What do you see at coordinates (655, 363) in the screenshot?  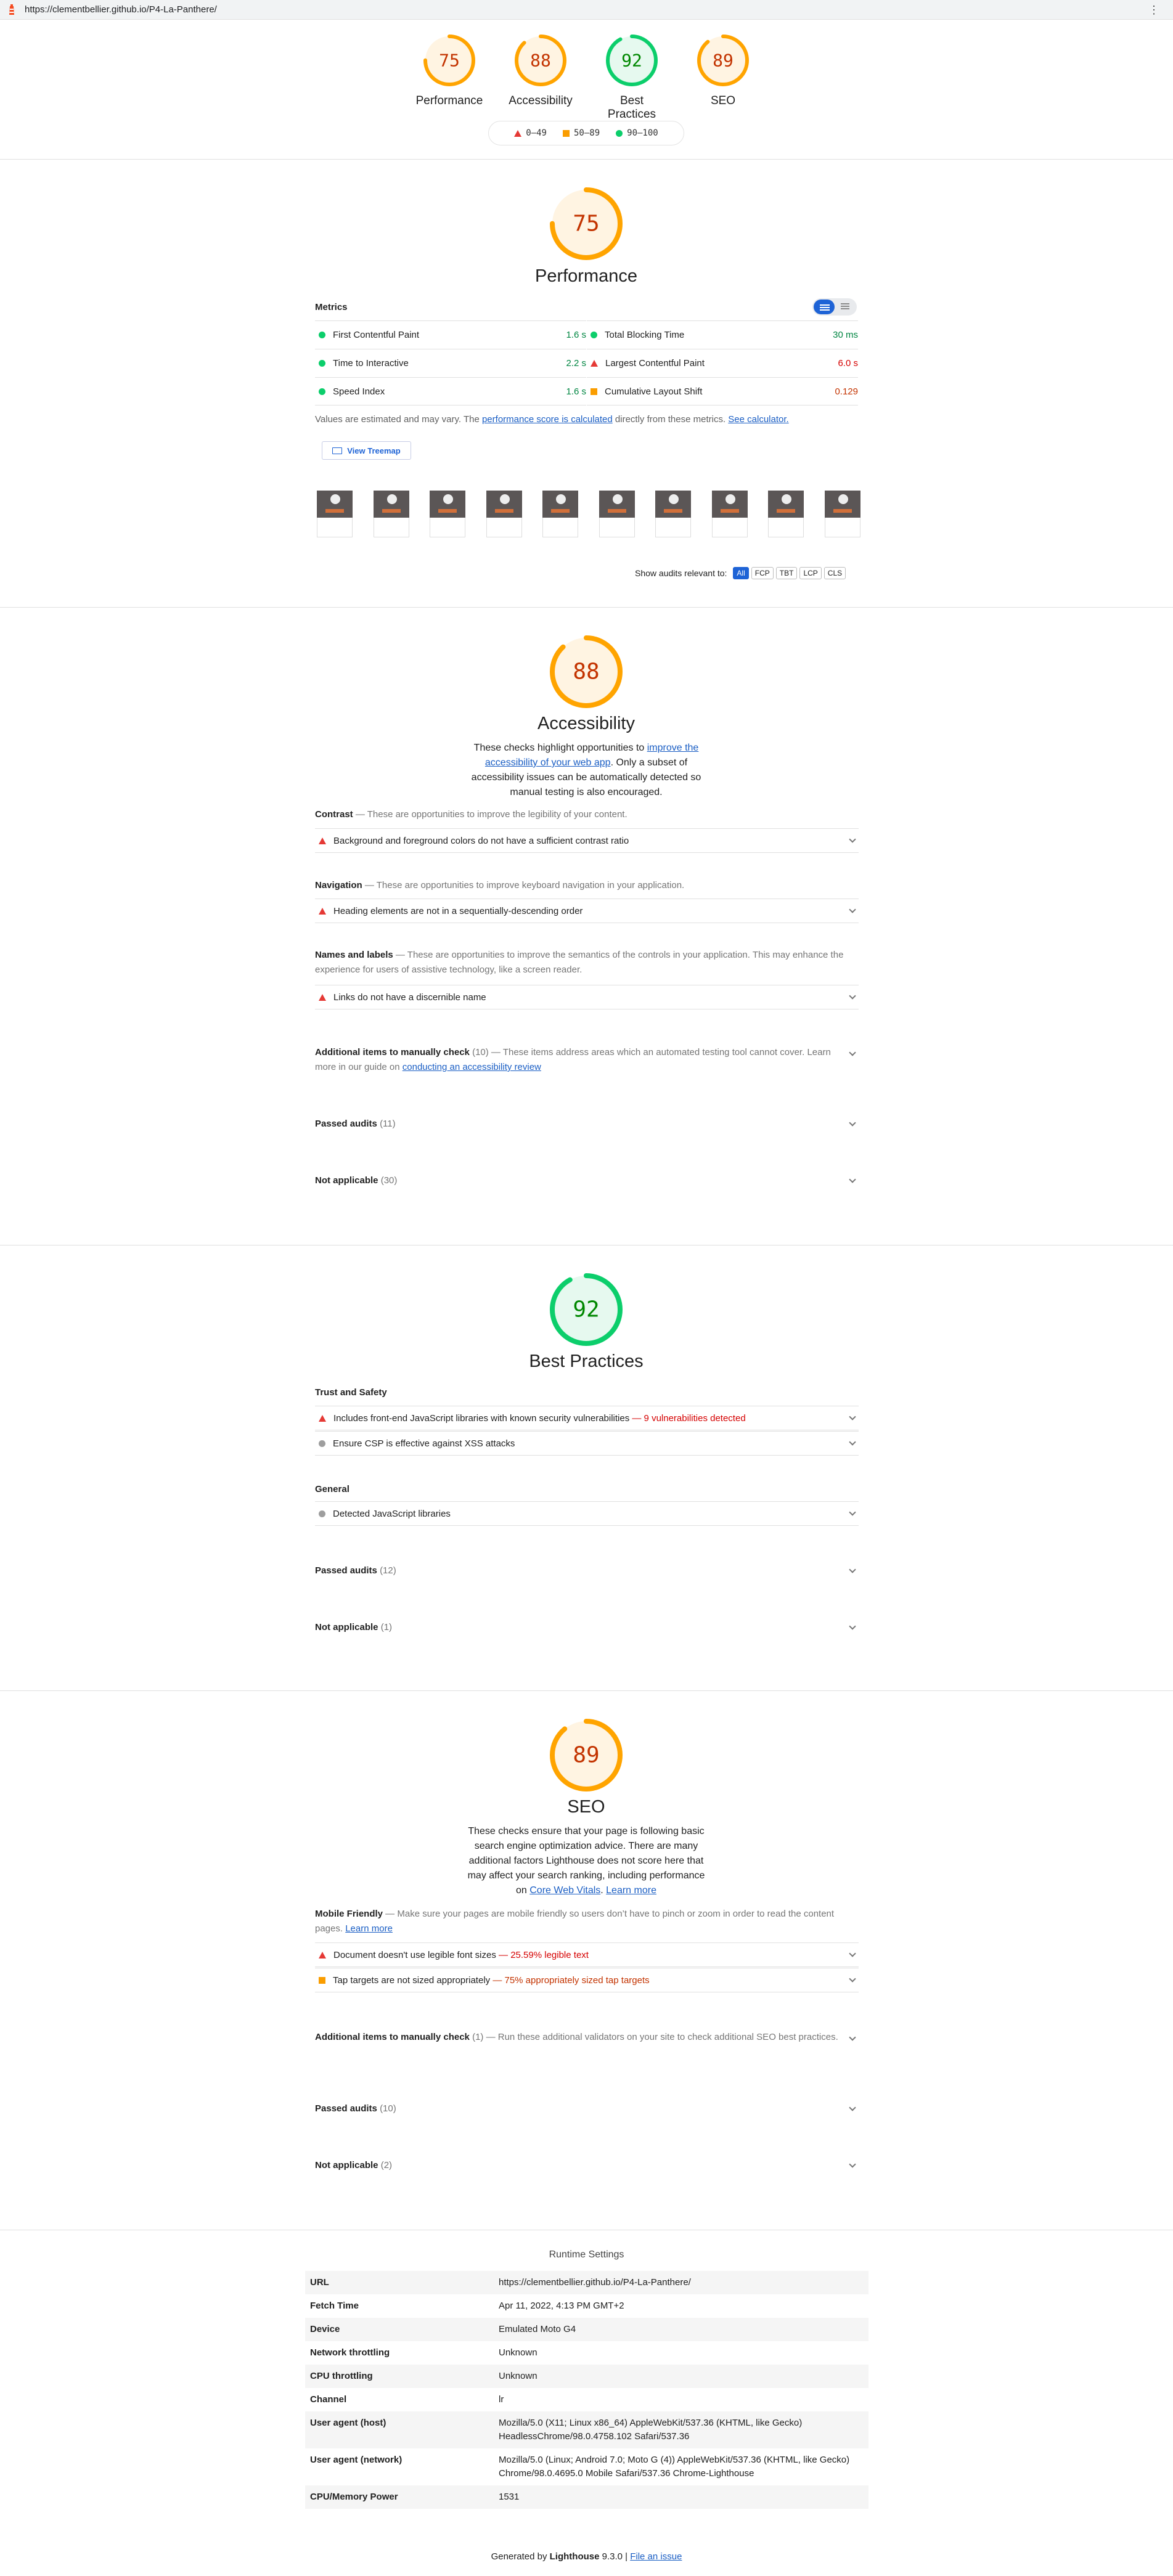 I see `metric-name: Largest Contentful Paint` at bounding box center [655, 363].